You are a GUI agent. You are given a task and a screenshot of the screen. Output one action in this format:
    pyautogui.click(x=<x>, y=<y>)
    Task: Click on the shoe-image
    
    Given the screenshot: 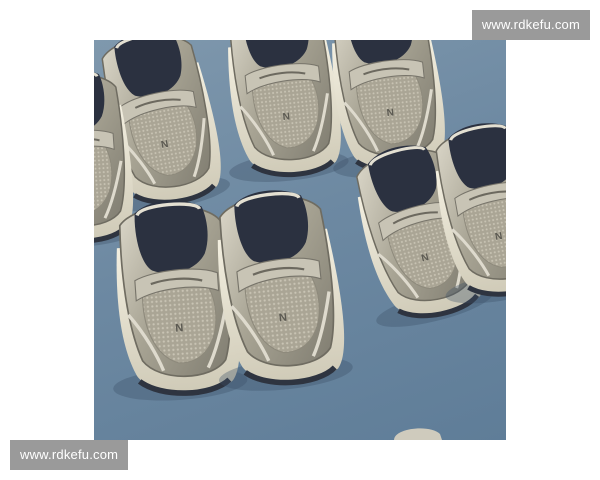 What is the action you would take?
    pyautogui.click(x=281, y=113)
    